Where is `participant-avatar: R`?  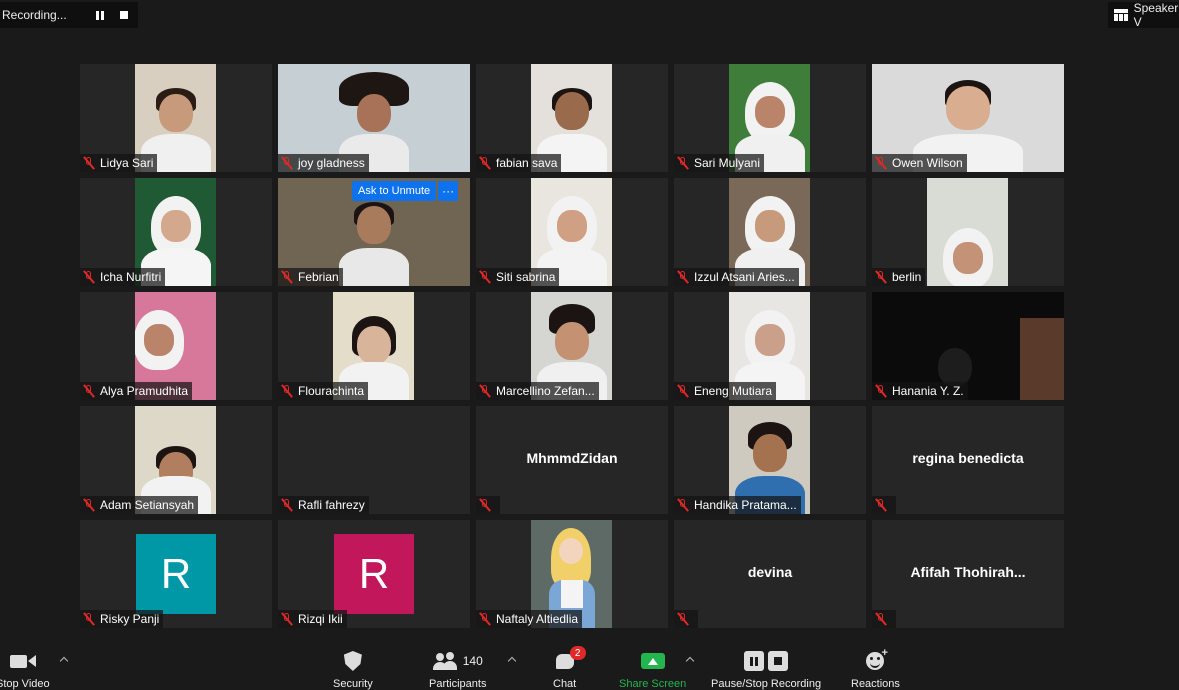
participant-avatar: R is located at coordinates (176, 574).